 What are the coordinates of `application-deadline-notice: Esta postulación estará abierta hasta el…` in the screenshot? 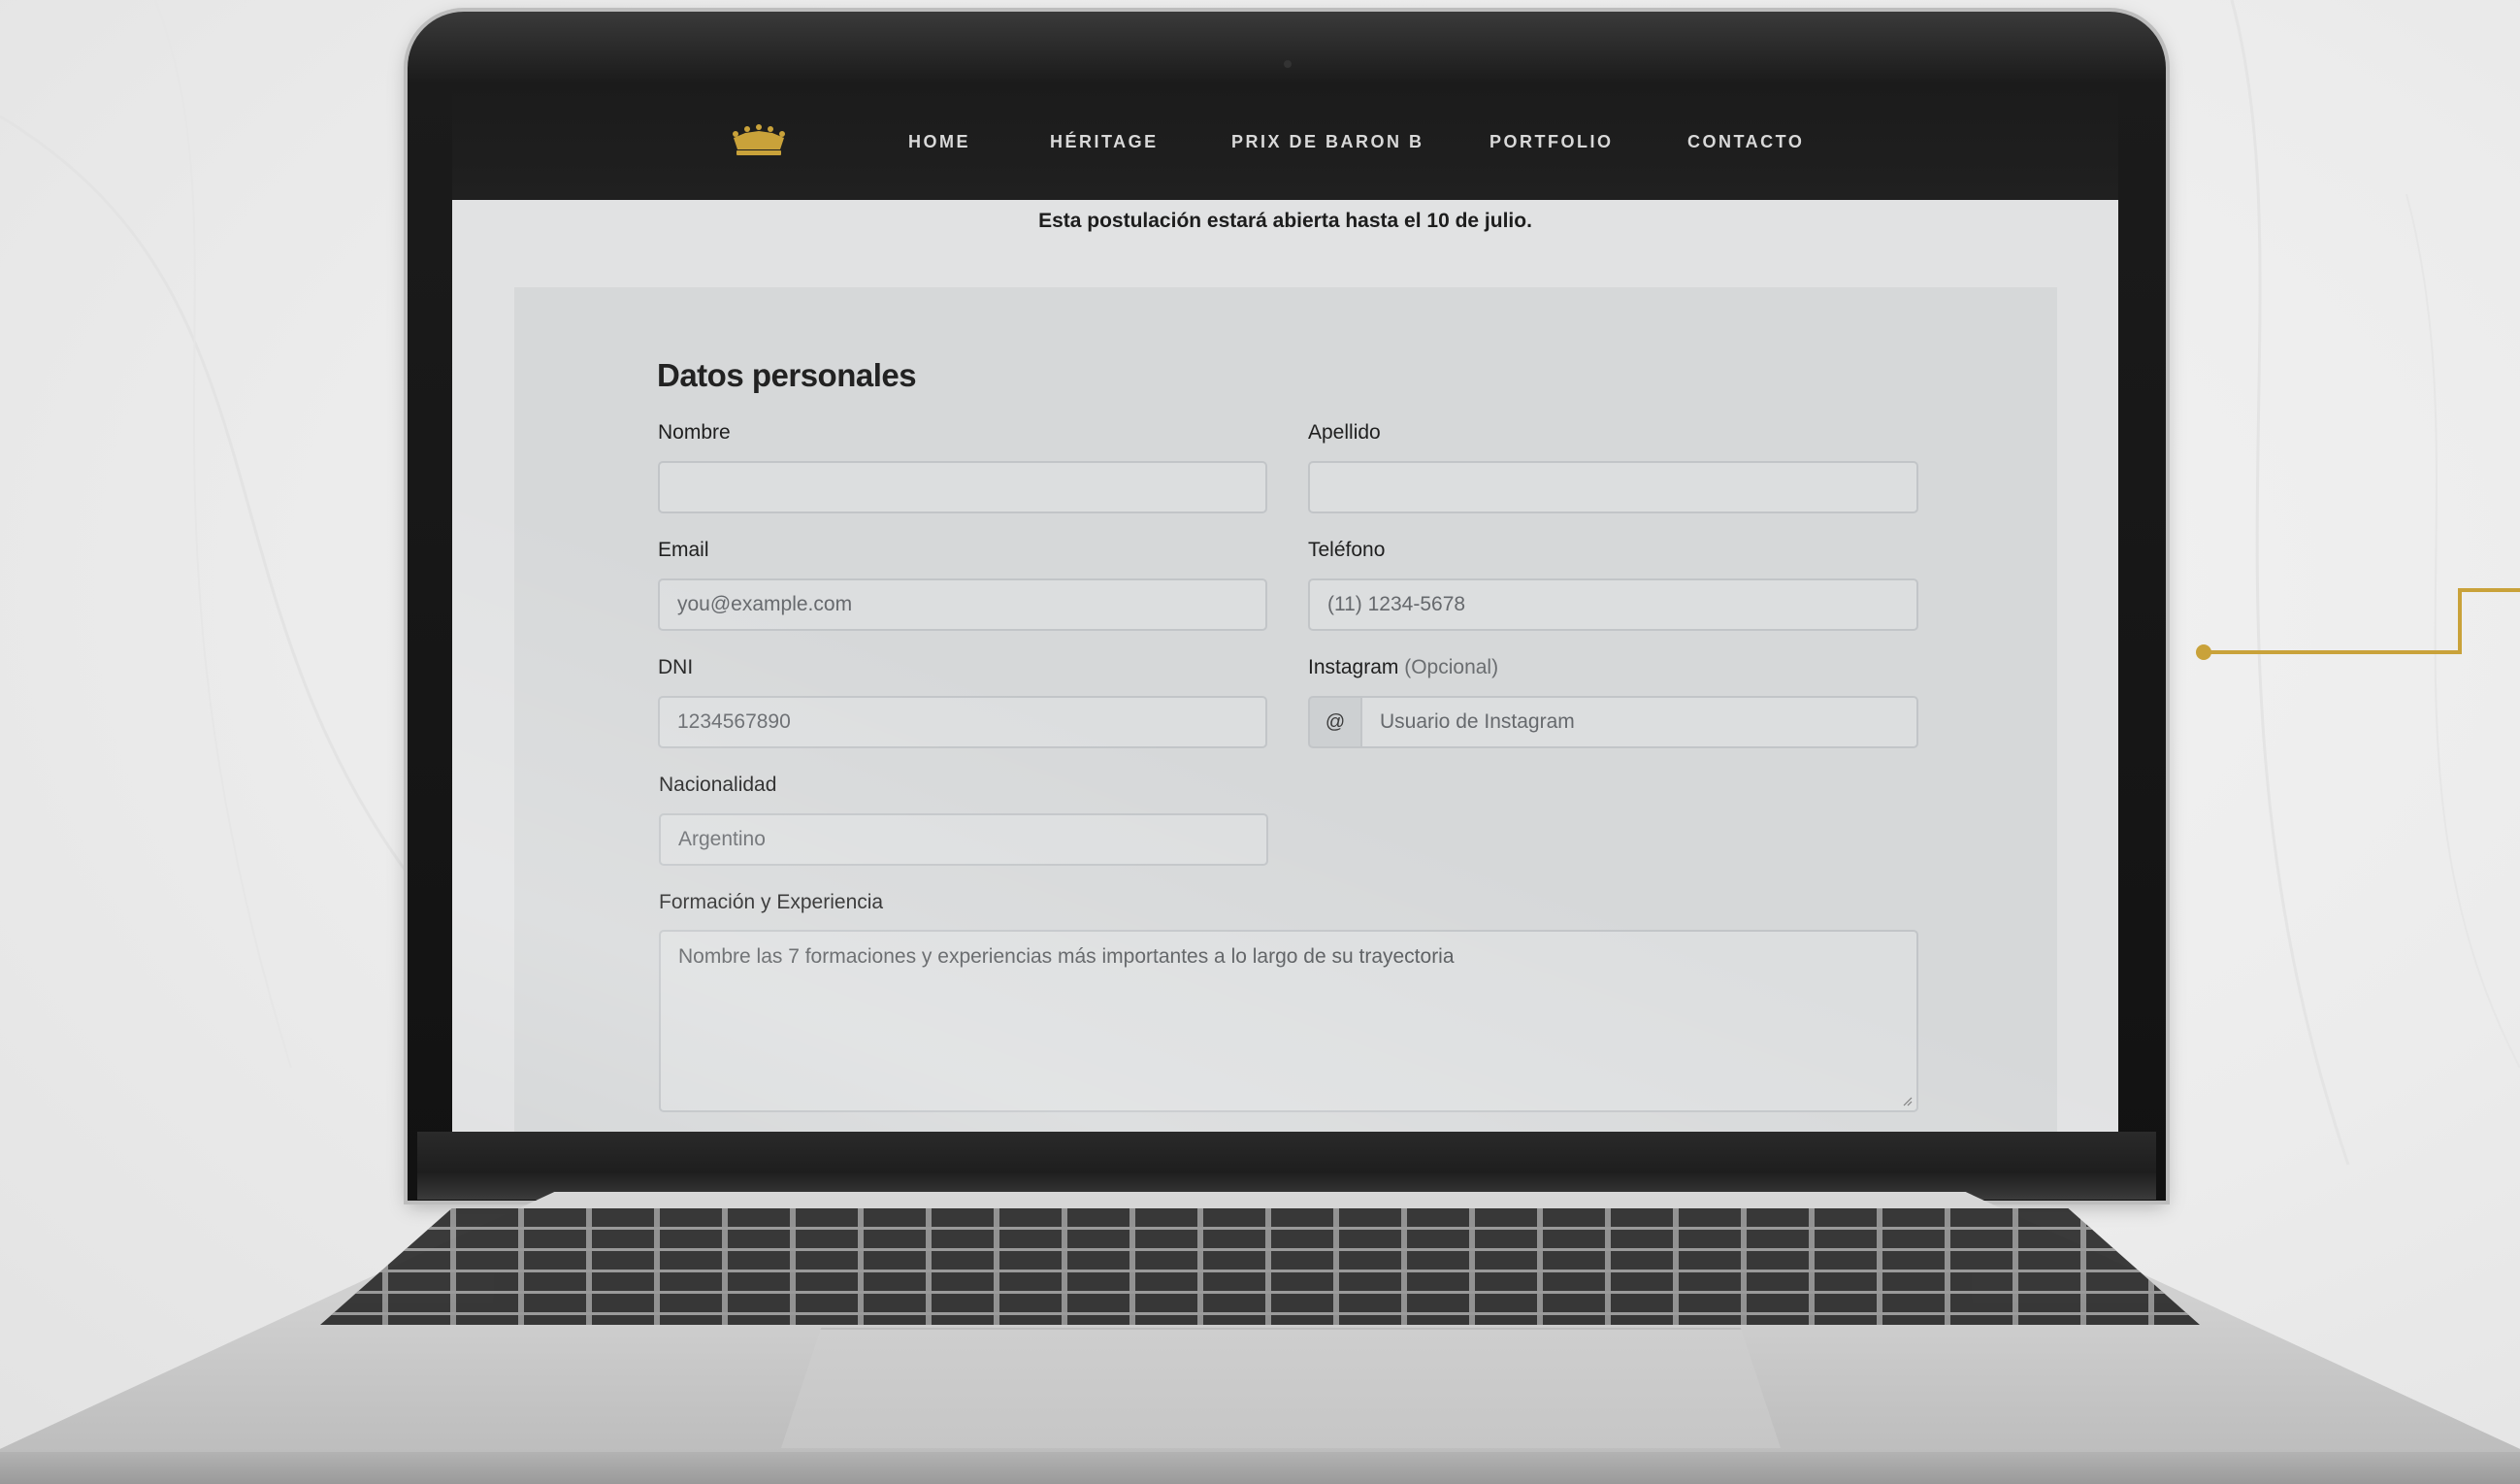 It's located at (1285, 221).